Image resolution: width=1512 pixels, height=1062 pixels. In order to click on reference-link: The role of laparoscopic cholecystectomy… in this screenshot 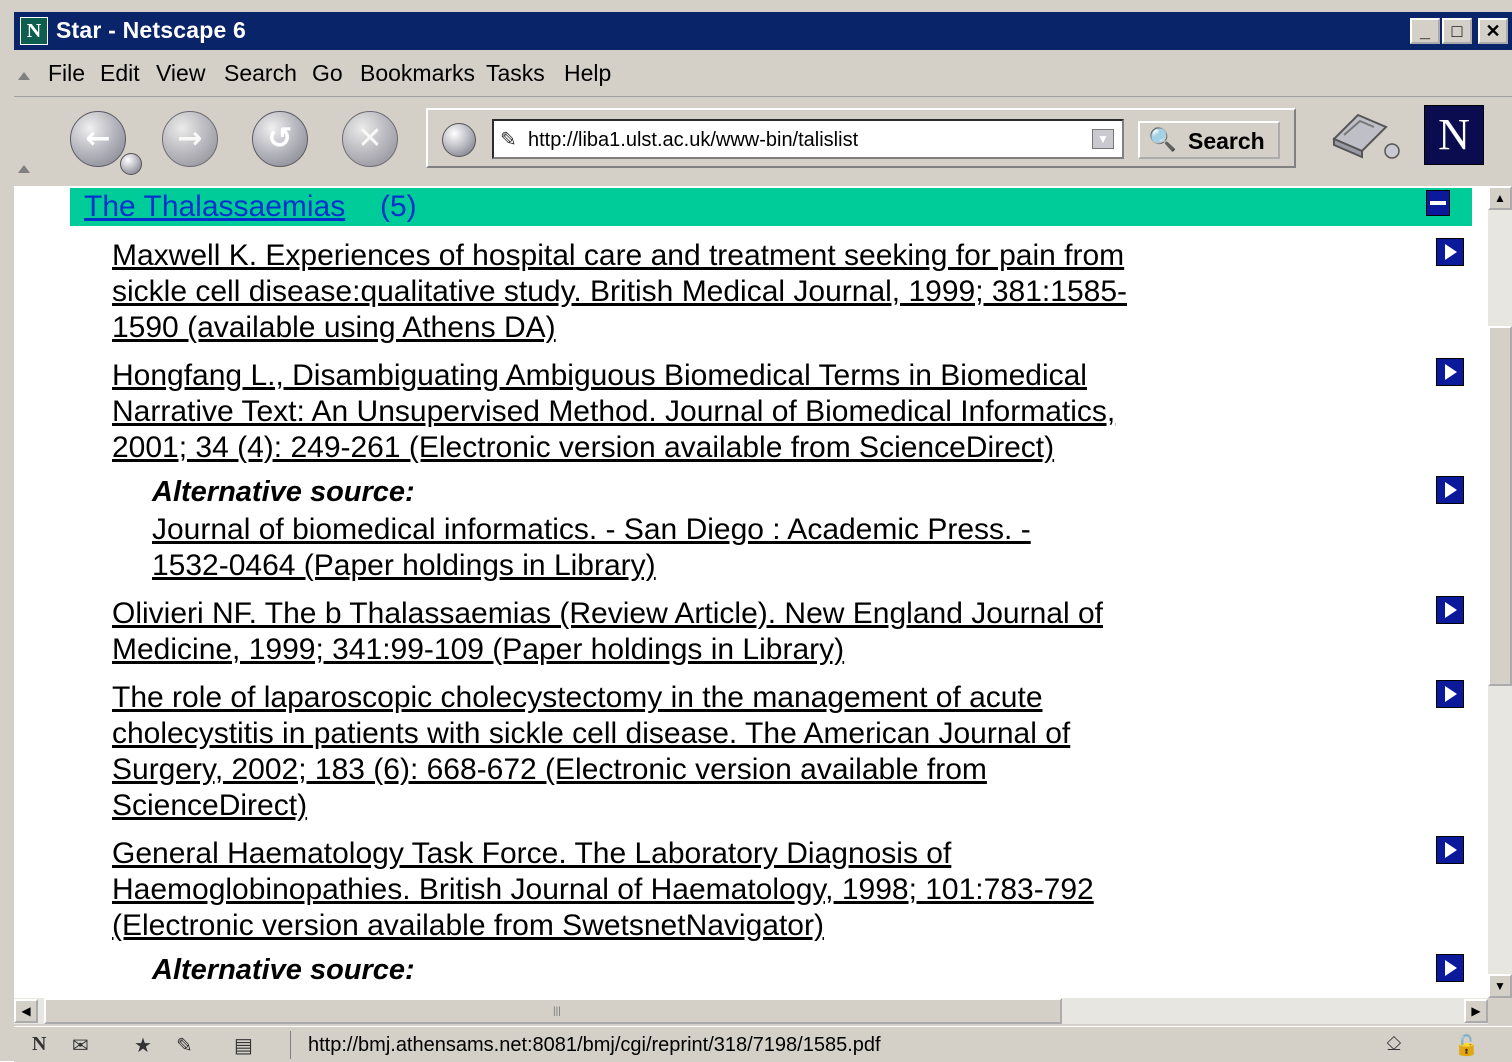, I will do `click(591, 751)`.